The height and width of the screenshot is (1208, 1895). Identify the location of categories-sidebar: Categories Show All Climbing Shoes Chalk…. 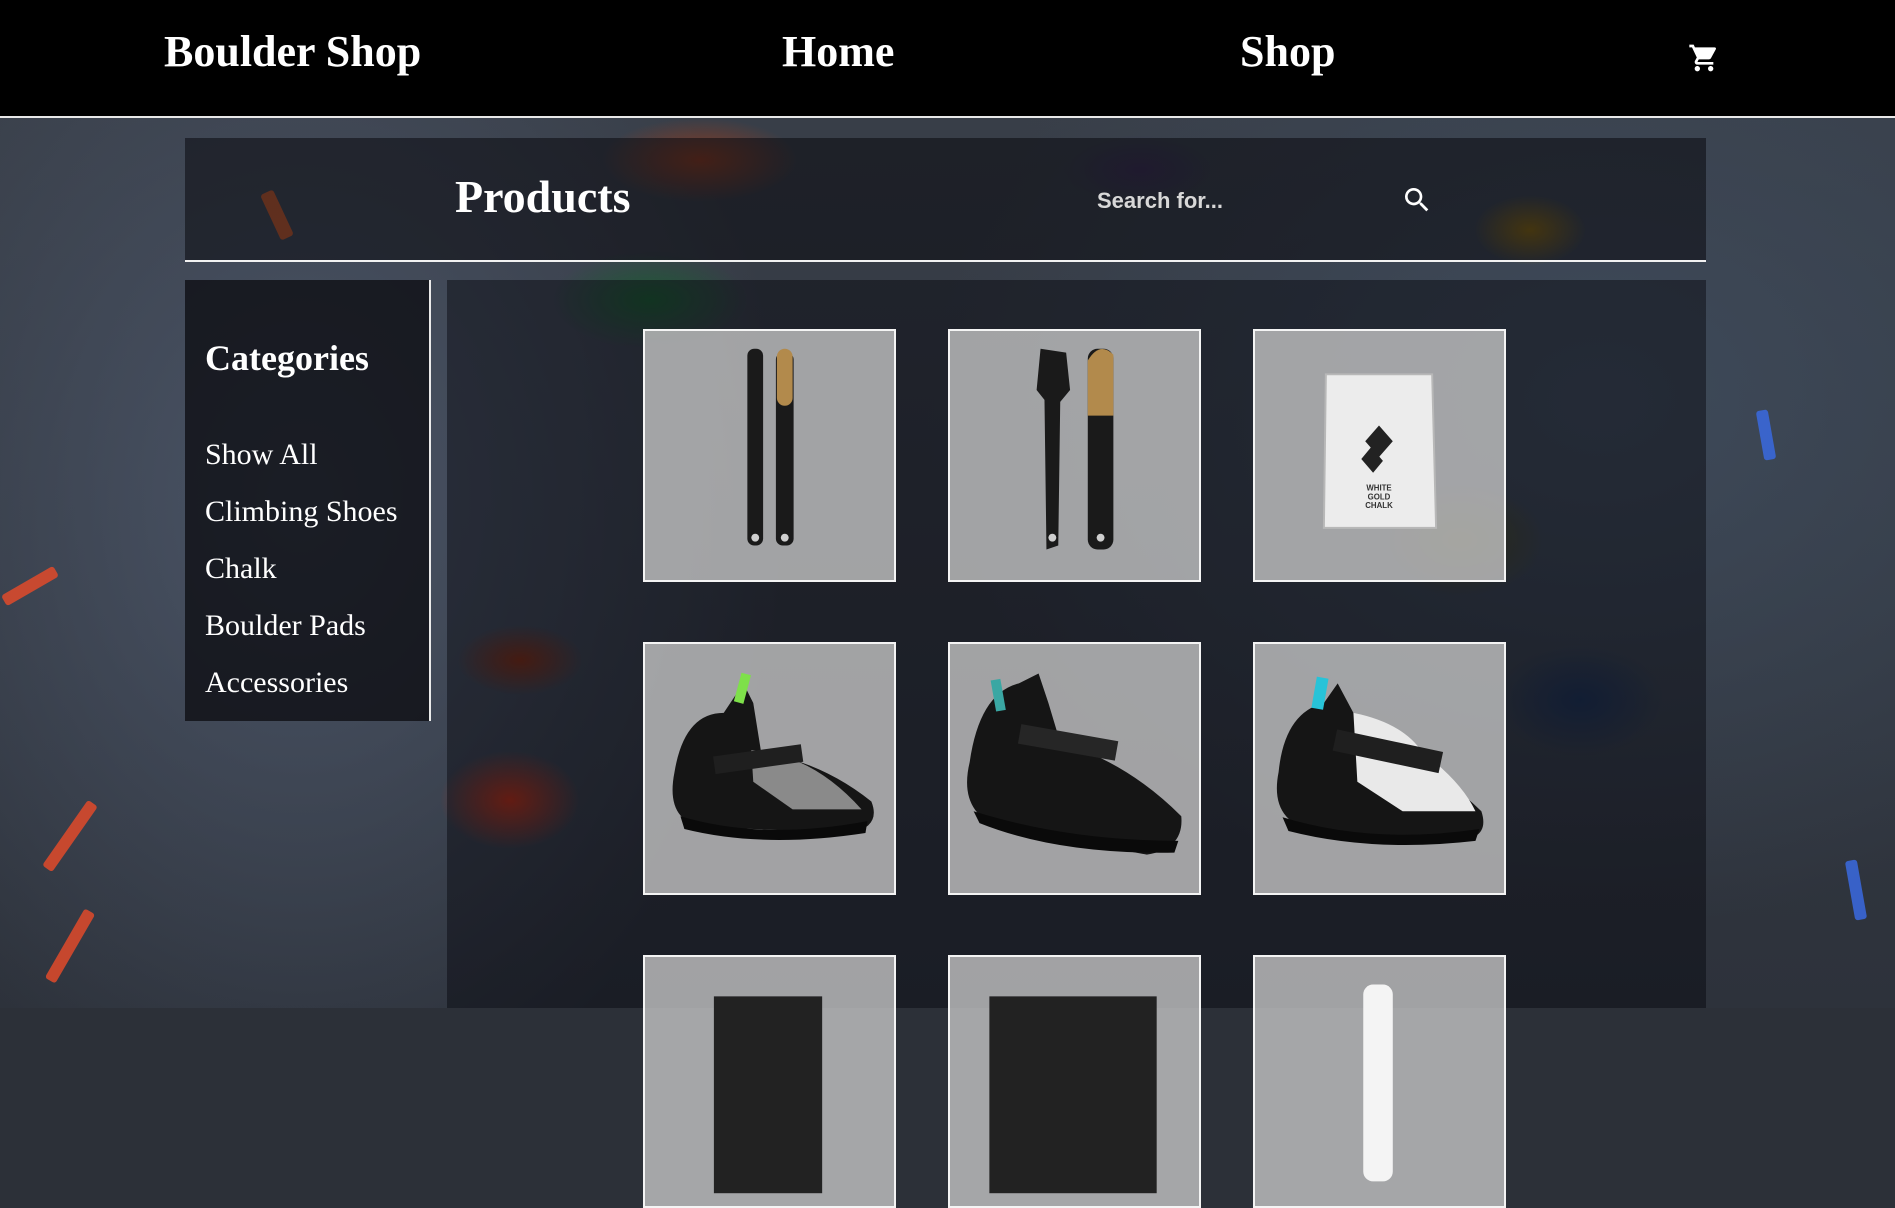
(308, 500).